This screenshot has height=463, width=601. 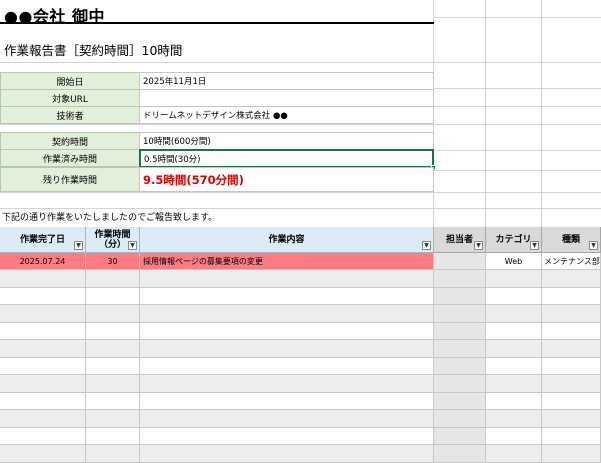 I want to click on title-underline, so click(x=217, y=23).